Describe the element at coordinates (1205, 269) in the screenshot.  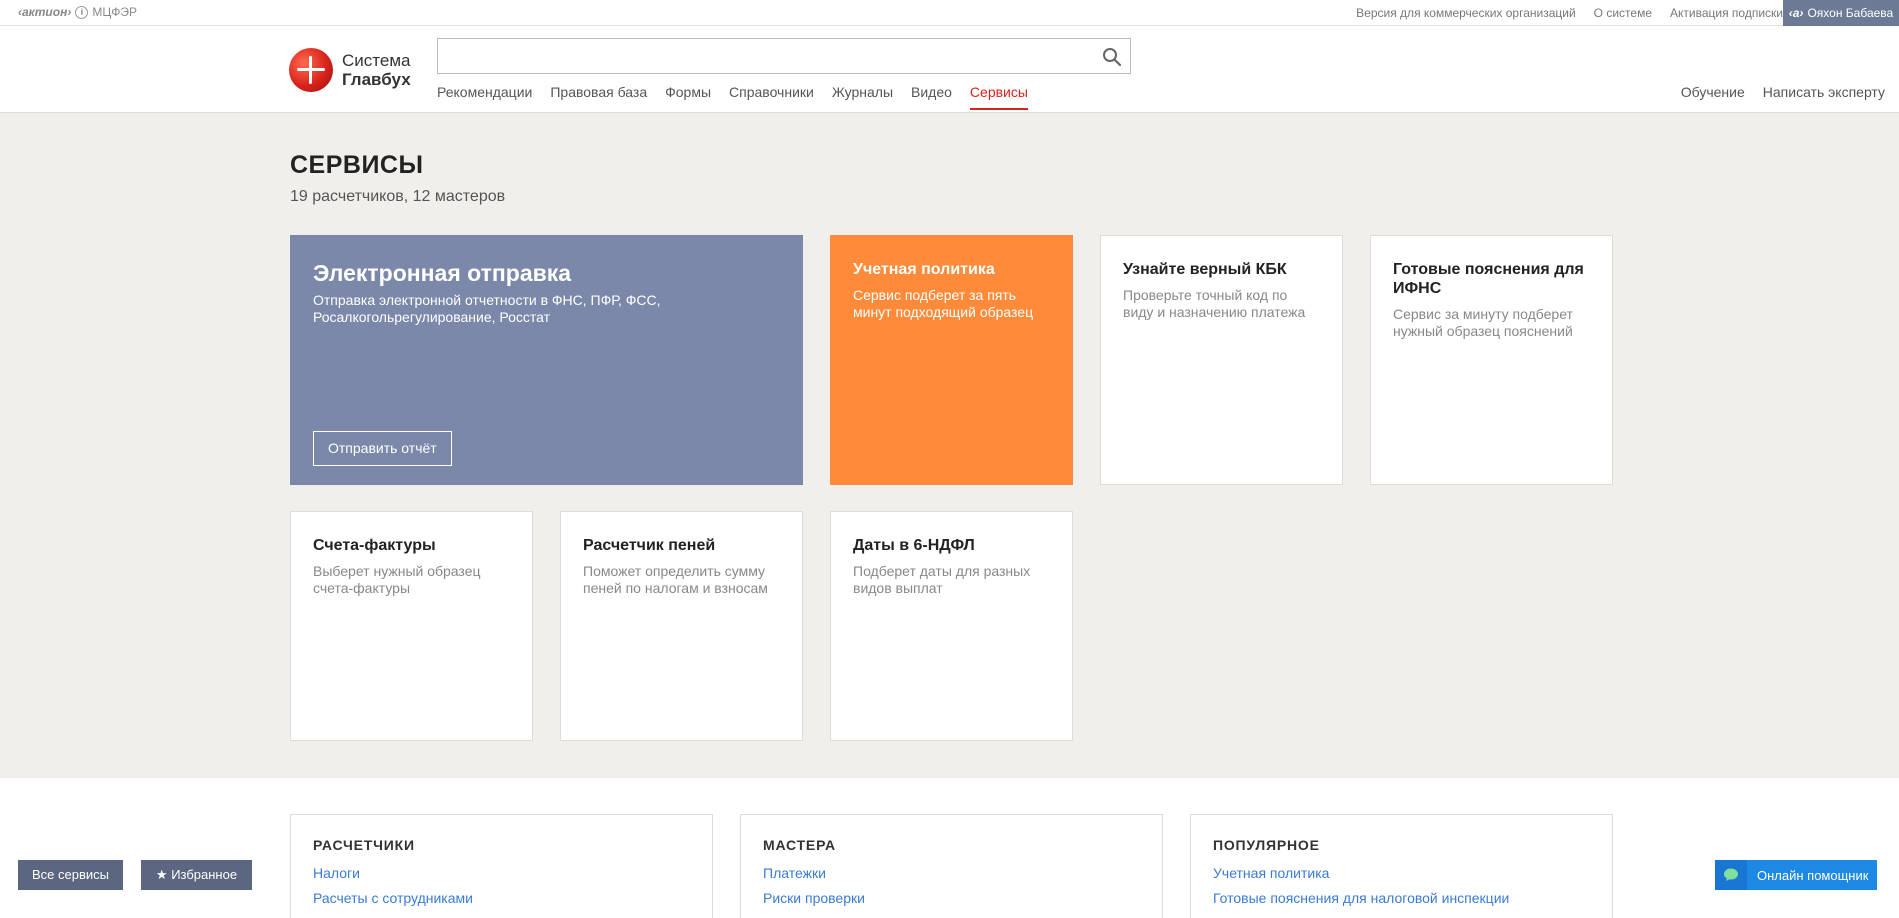
I see `card-title: Узнайте верный КБК` at that location.